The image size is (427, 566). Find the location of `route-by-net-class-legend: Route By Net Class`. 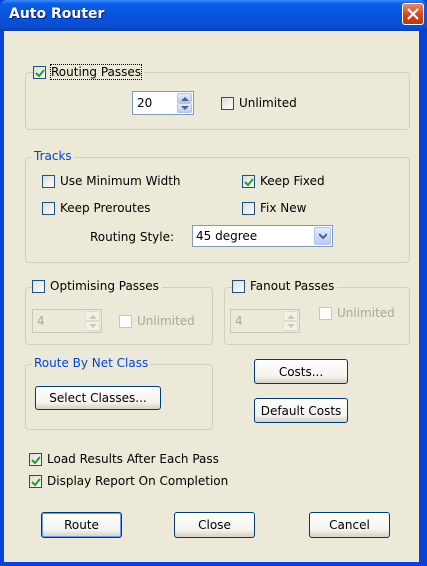

route-by-net-class-legend: Route By Net Class is located at coordinates (91, 363).